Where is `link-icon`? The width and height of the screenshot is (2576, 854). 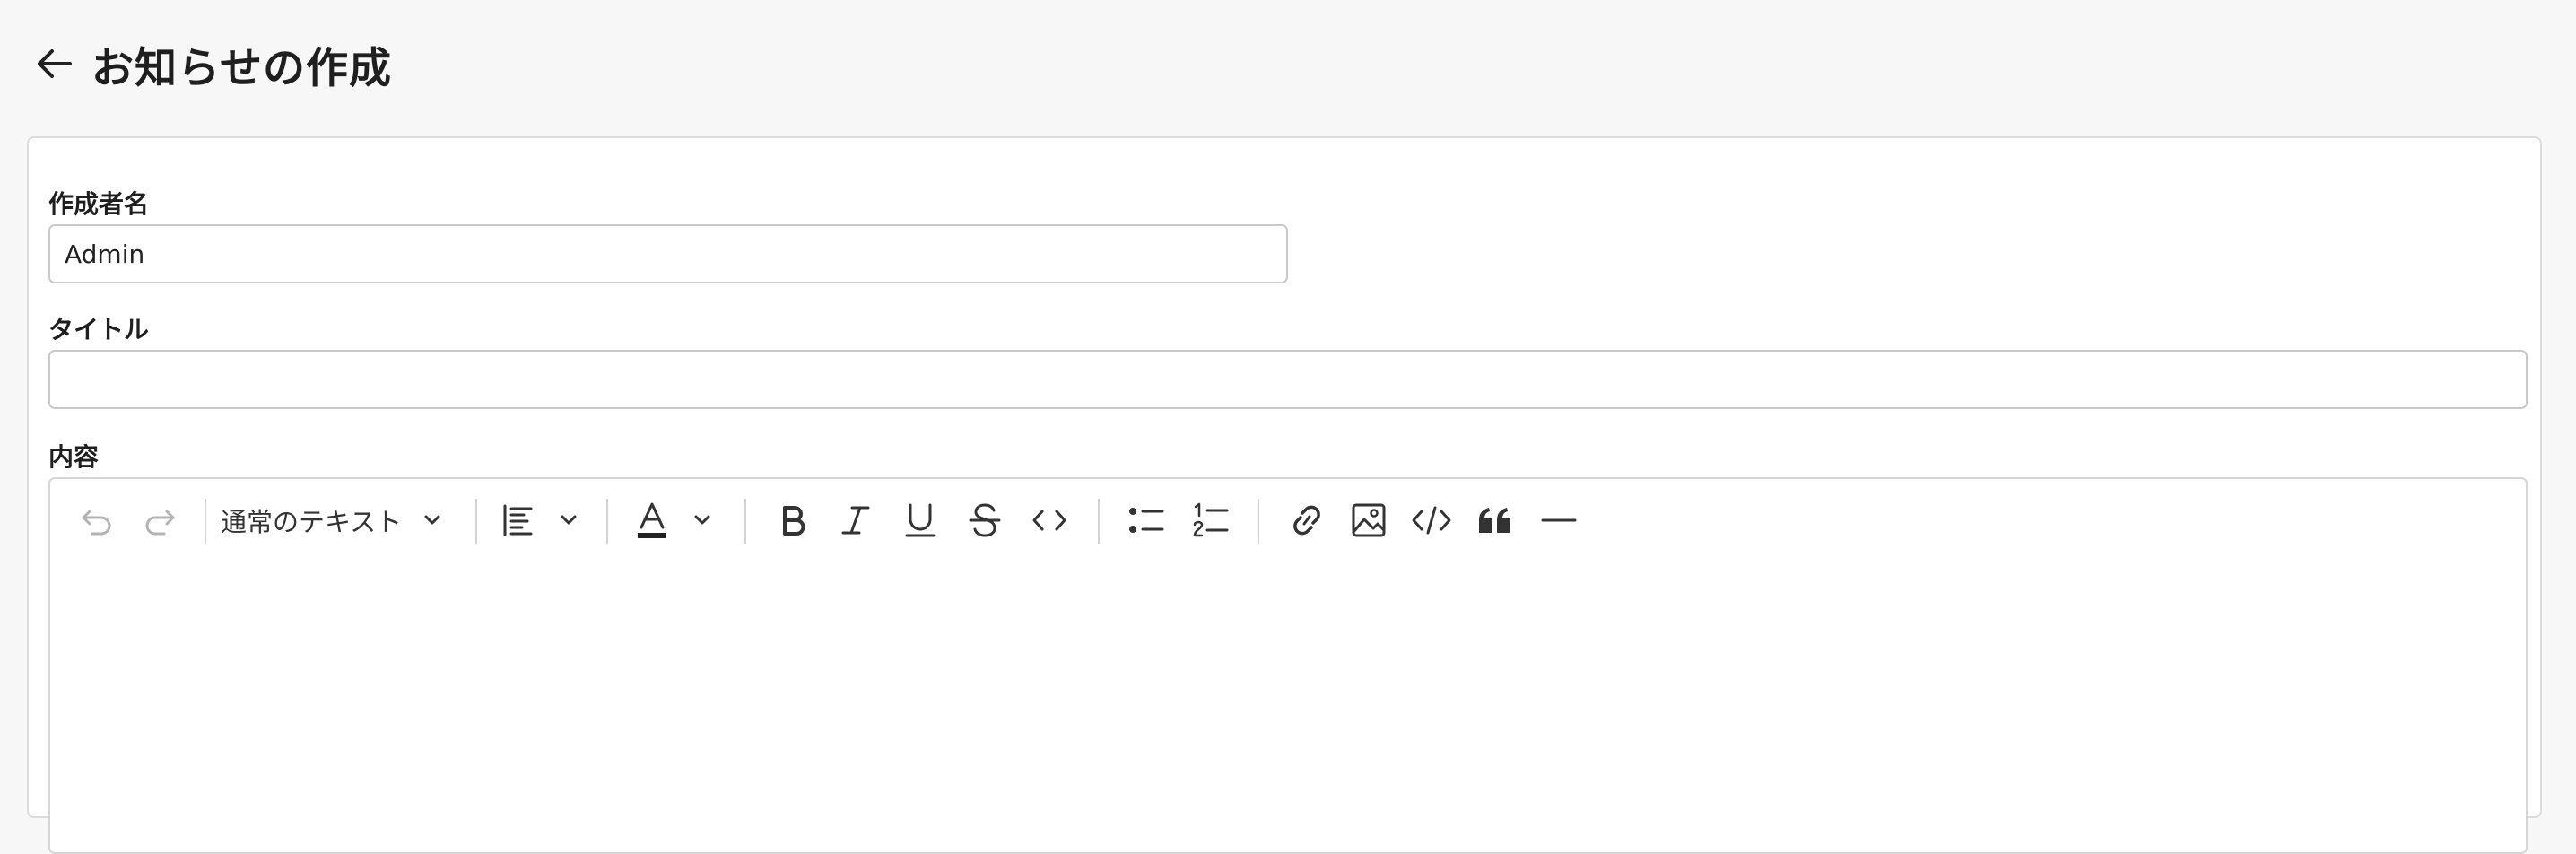
link-icon is located at coordinates (1306, 520).